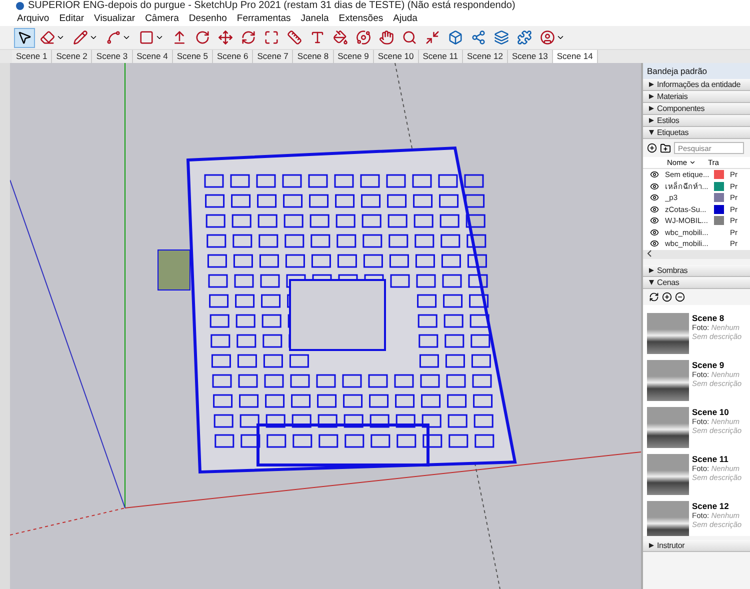 The image size is (750, 589). What do you see at coordinates (248, 37) in the screenshot?
I see `rotate-icon` at bounding box center [248, 37].